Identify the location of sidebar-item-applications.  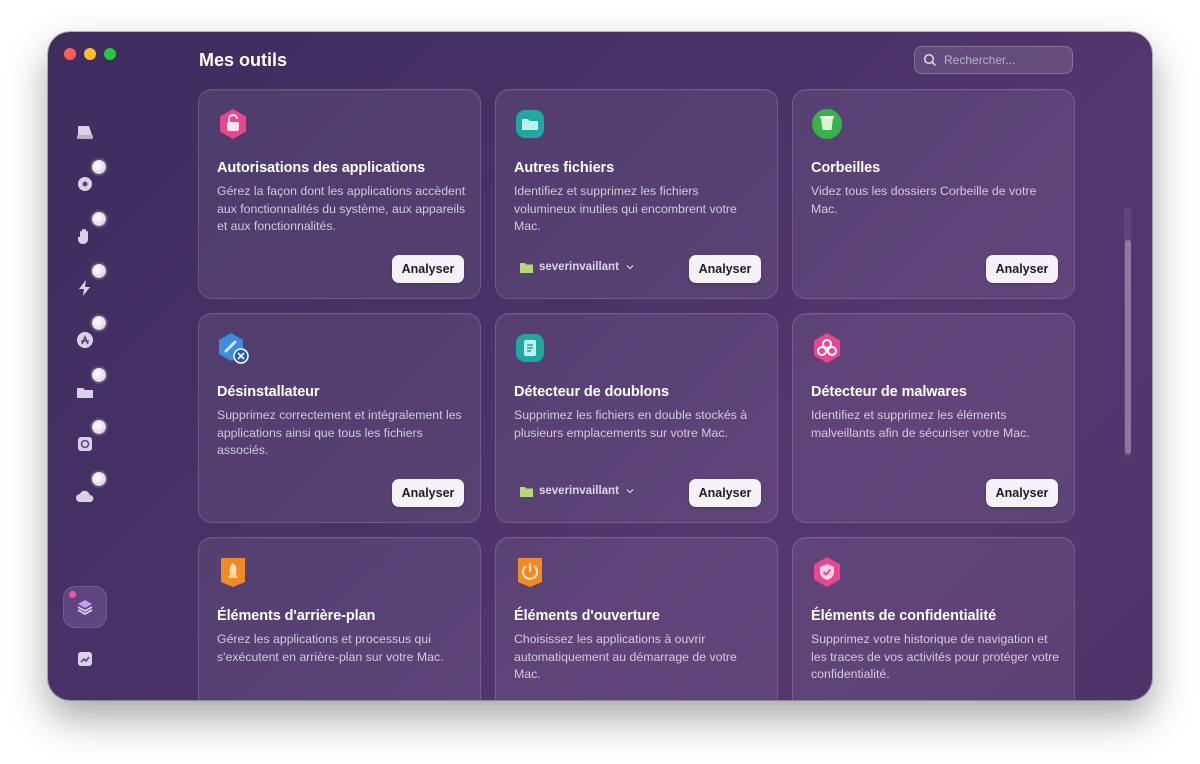
(85, 340).